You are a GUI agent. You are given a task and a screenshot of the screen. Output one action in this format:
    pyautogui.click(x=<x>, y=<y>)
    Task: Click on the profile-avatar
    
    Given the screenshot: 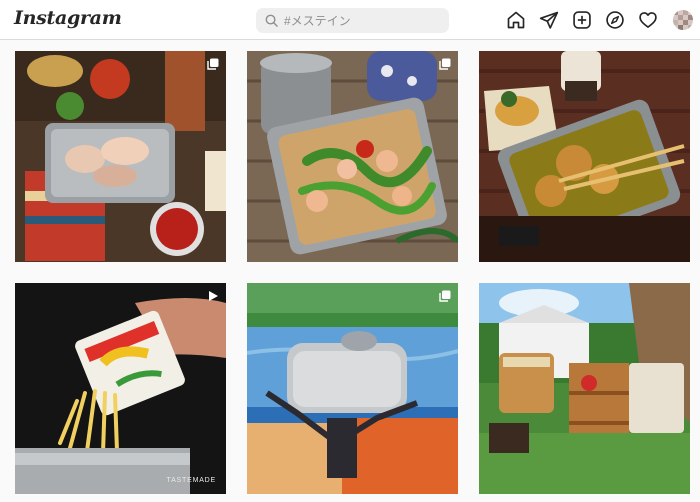 What is the action you would take?
    pyautogui.click(x=683, y=20)
    